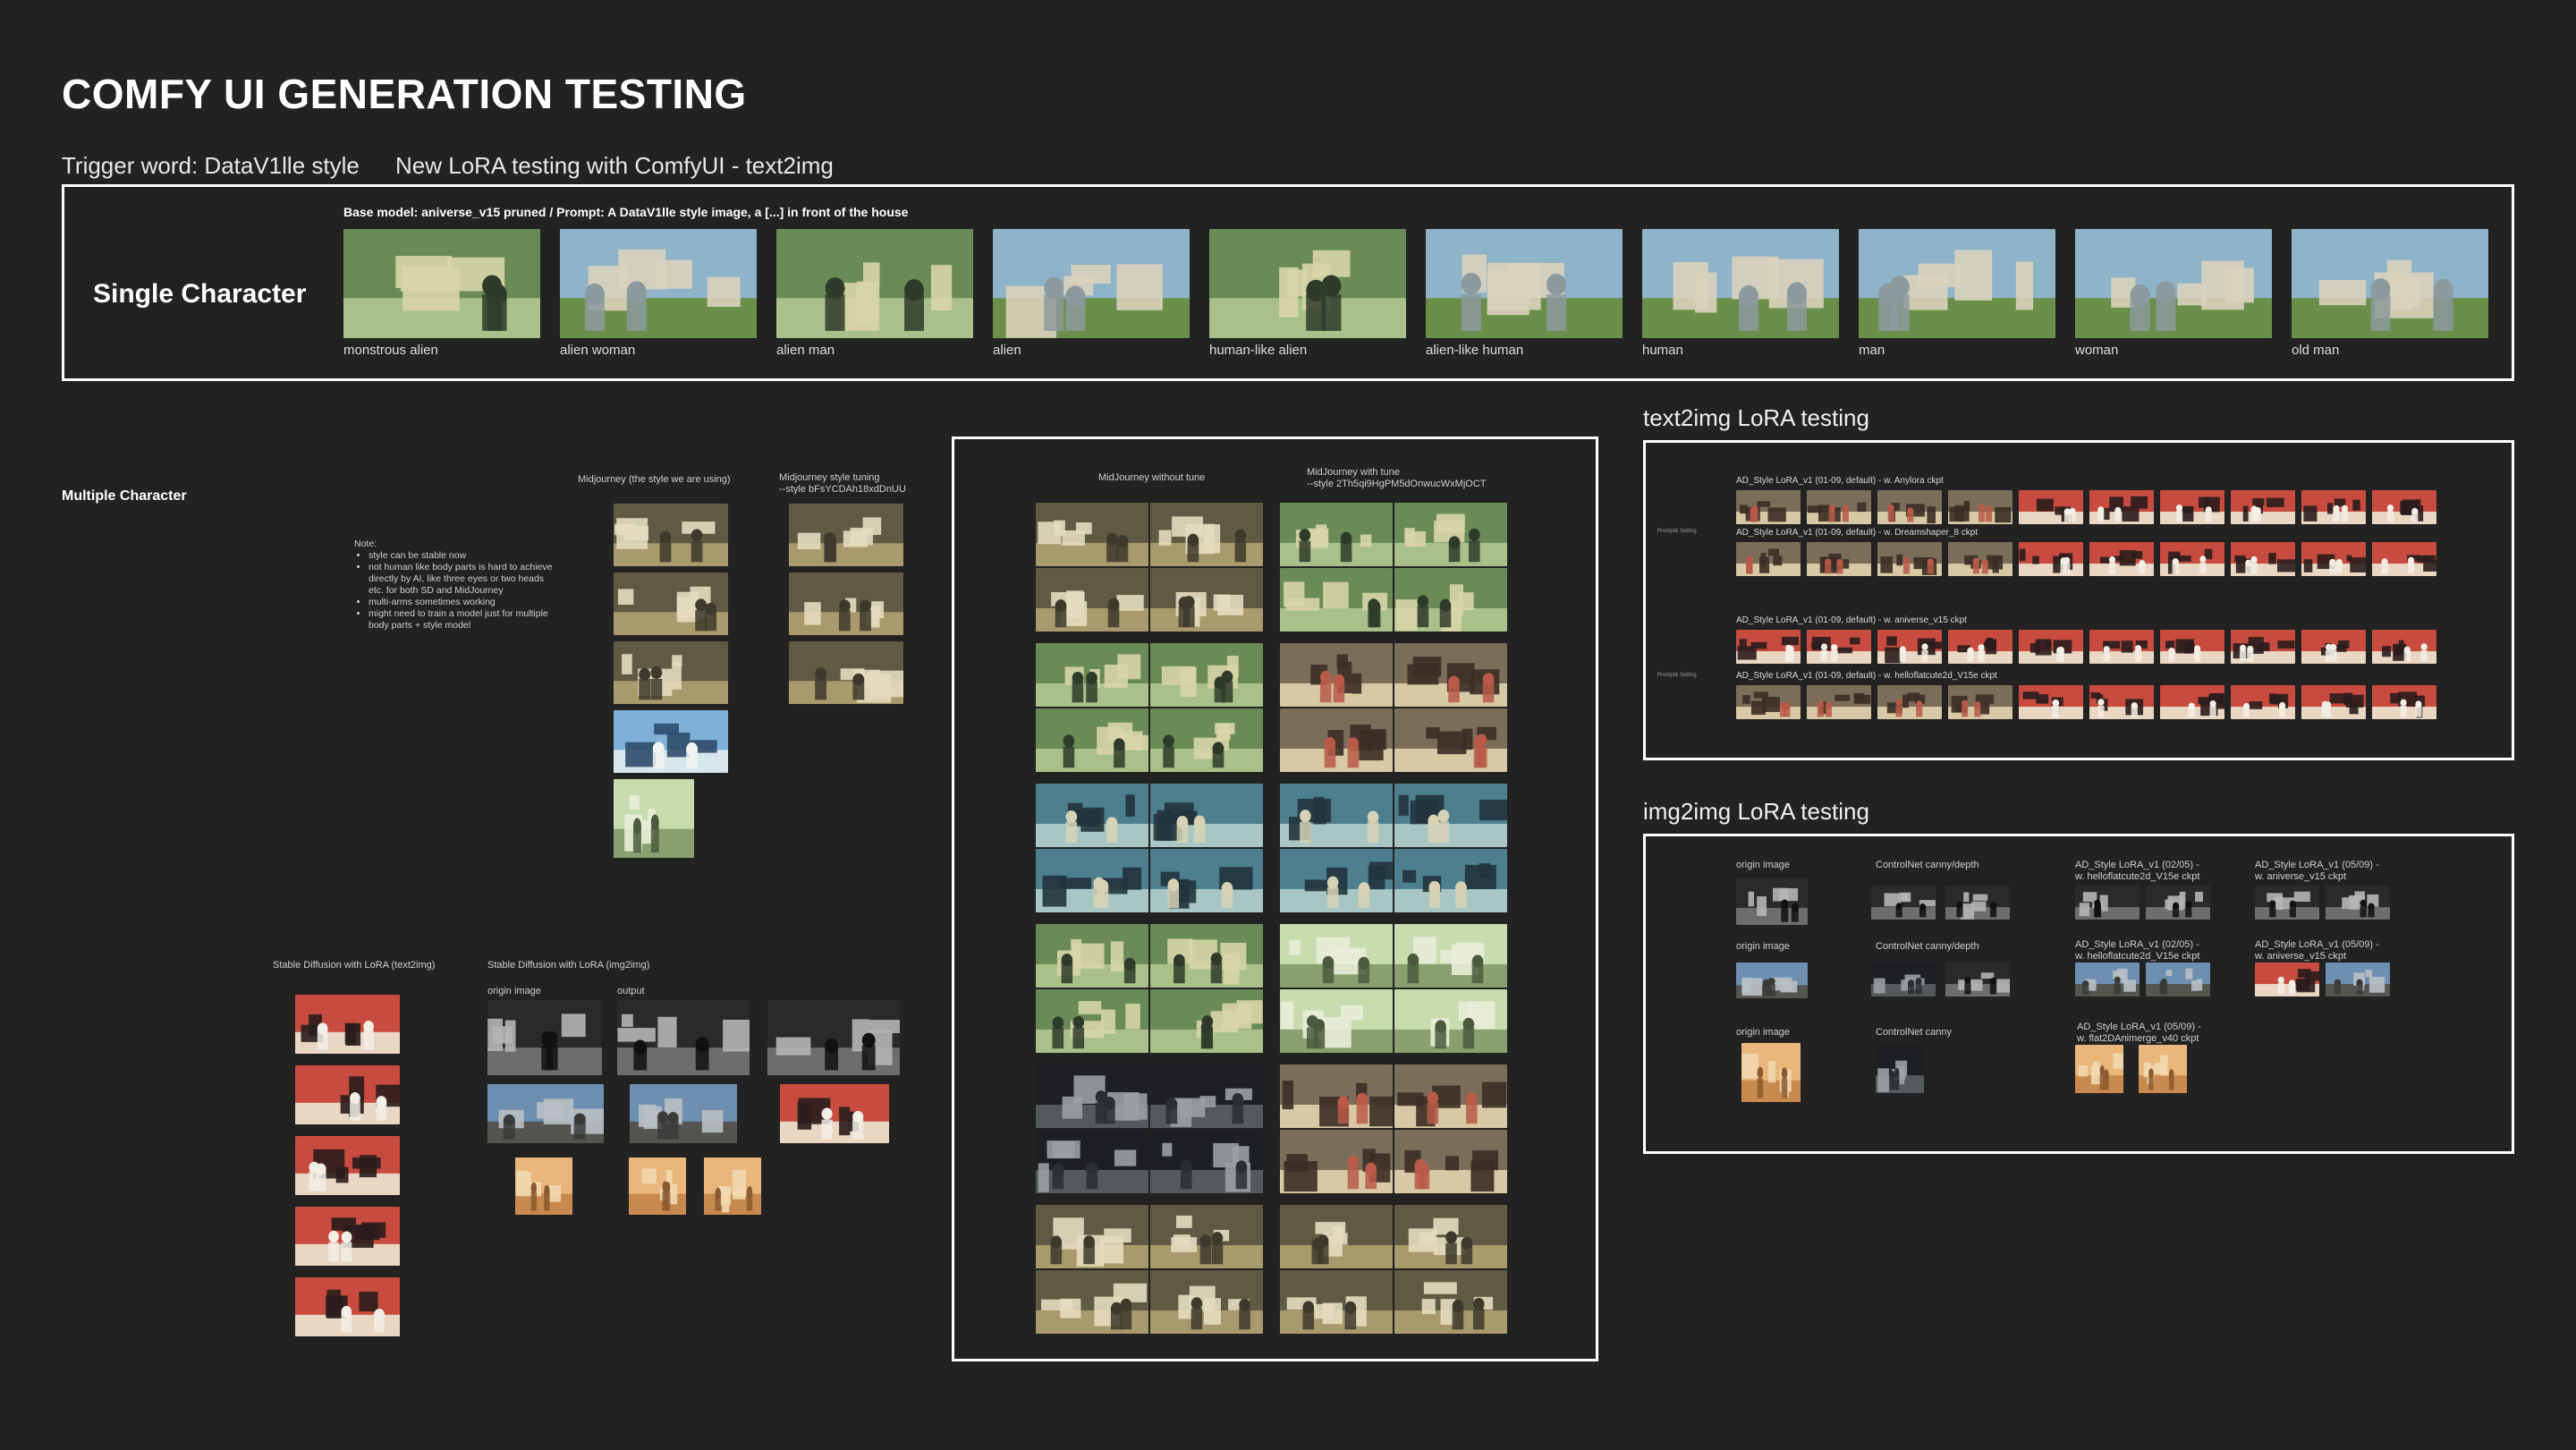 This screenshot has height=1450, width=2576. Describe the element at coordinates (543, 1186) in the screenshot. I see `sd-origin-face-thumb` at that location.